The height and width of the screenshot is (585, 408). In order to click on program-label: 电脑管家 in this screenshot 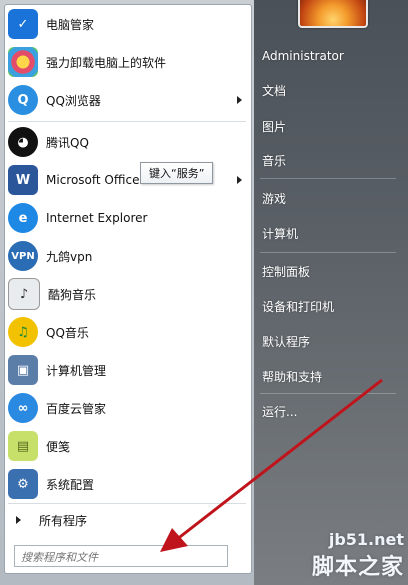, I will do `click(70, 24)`.